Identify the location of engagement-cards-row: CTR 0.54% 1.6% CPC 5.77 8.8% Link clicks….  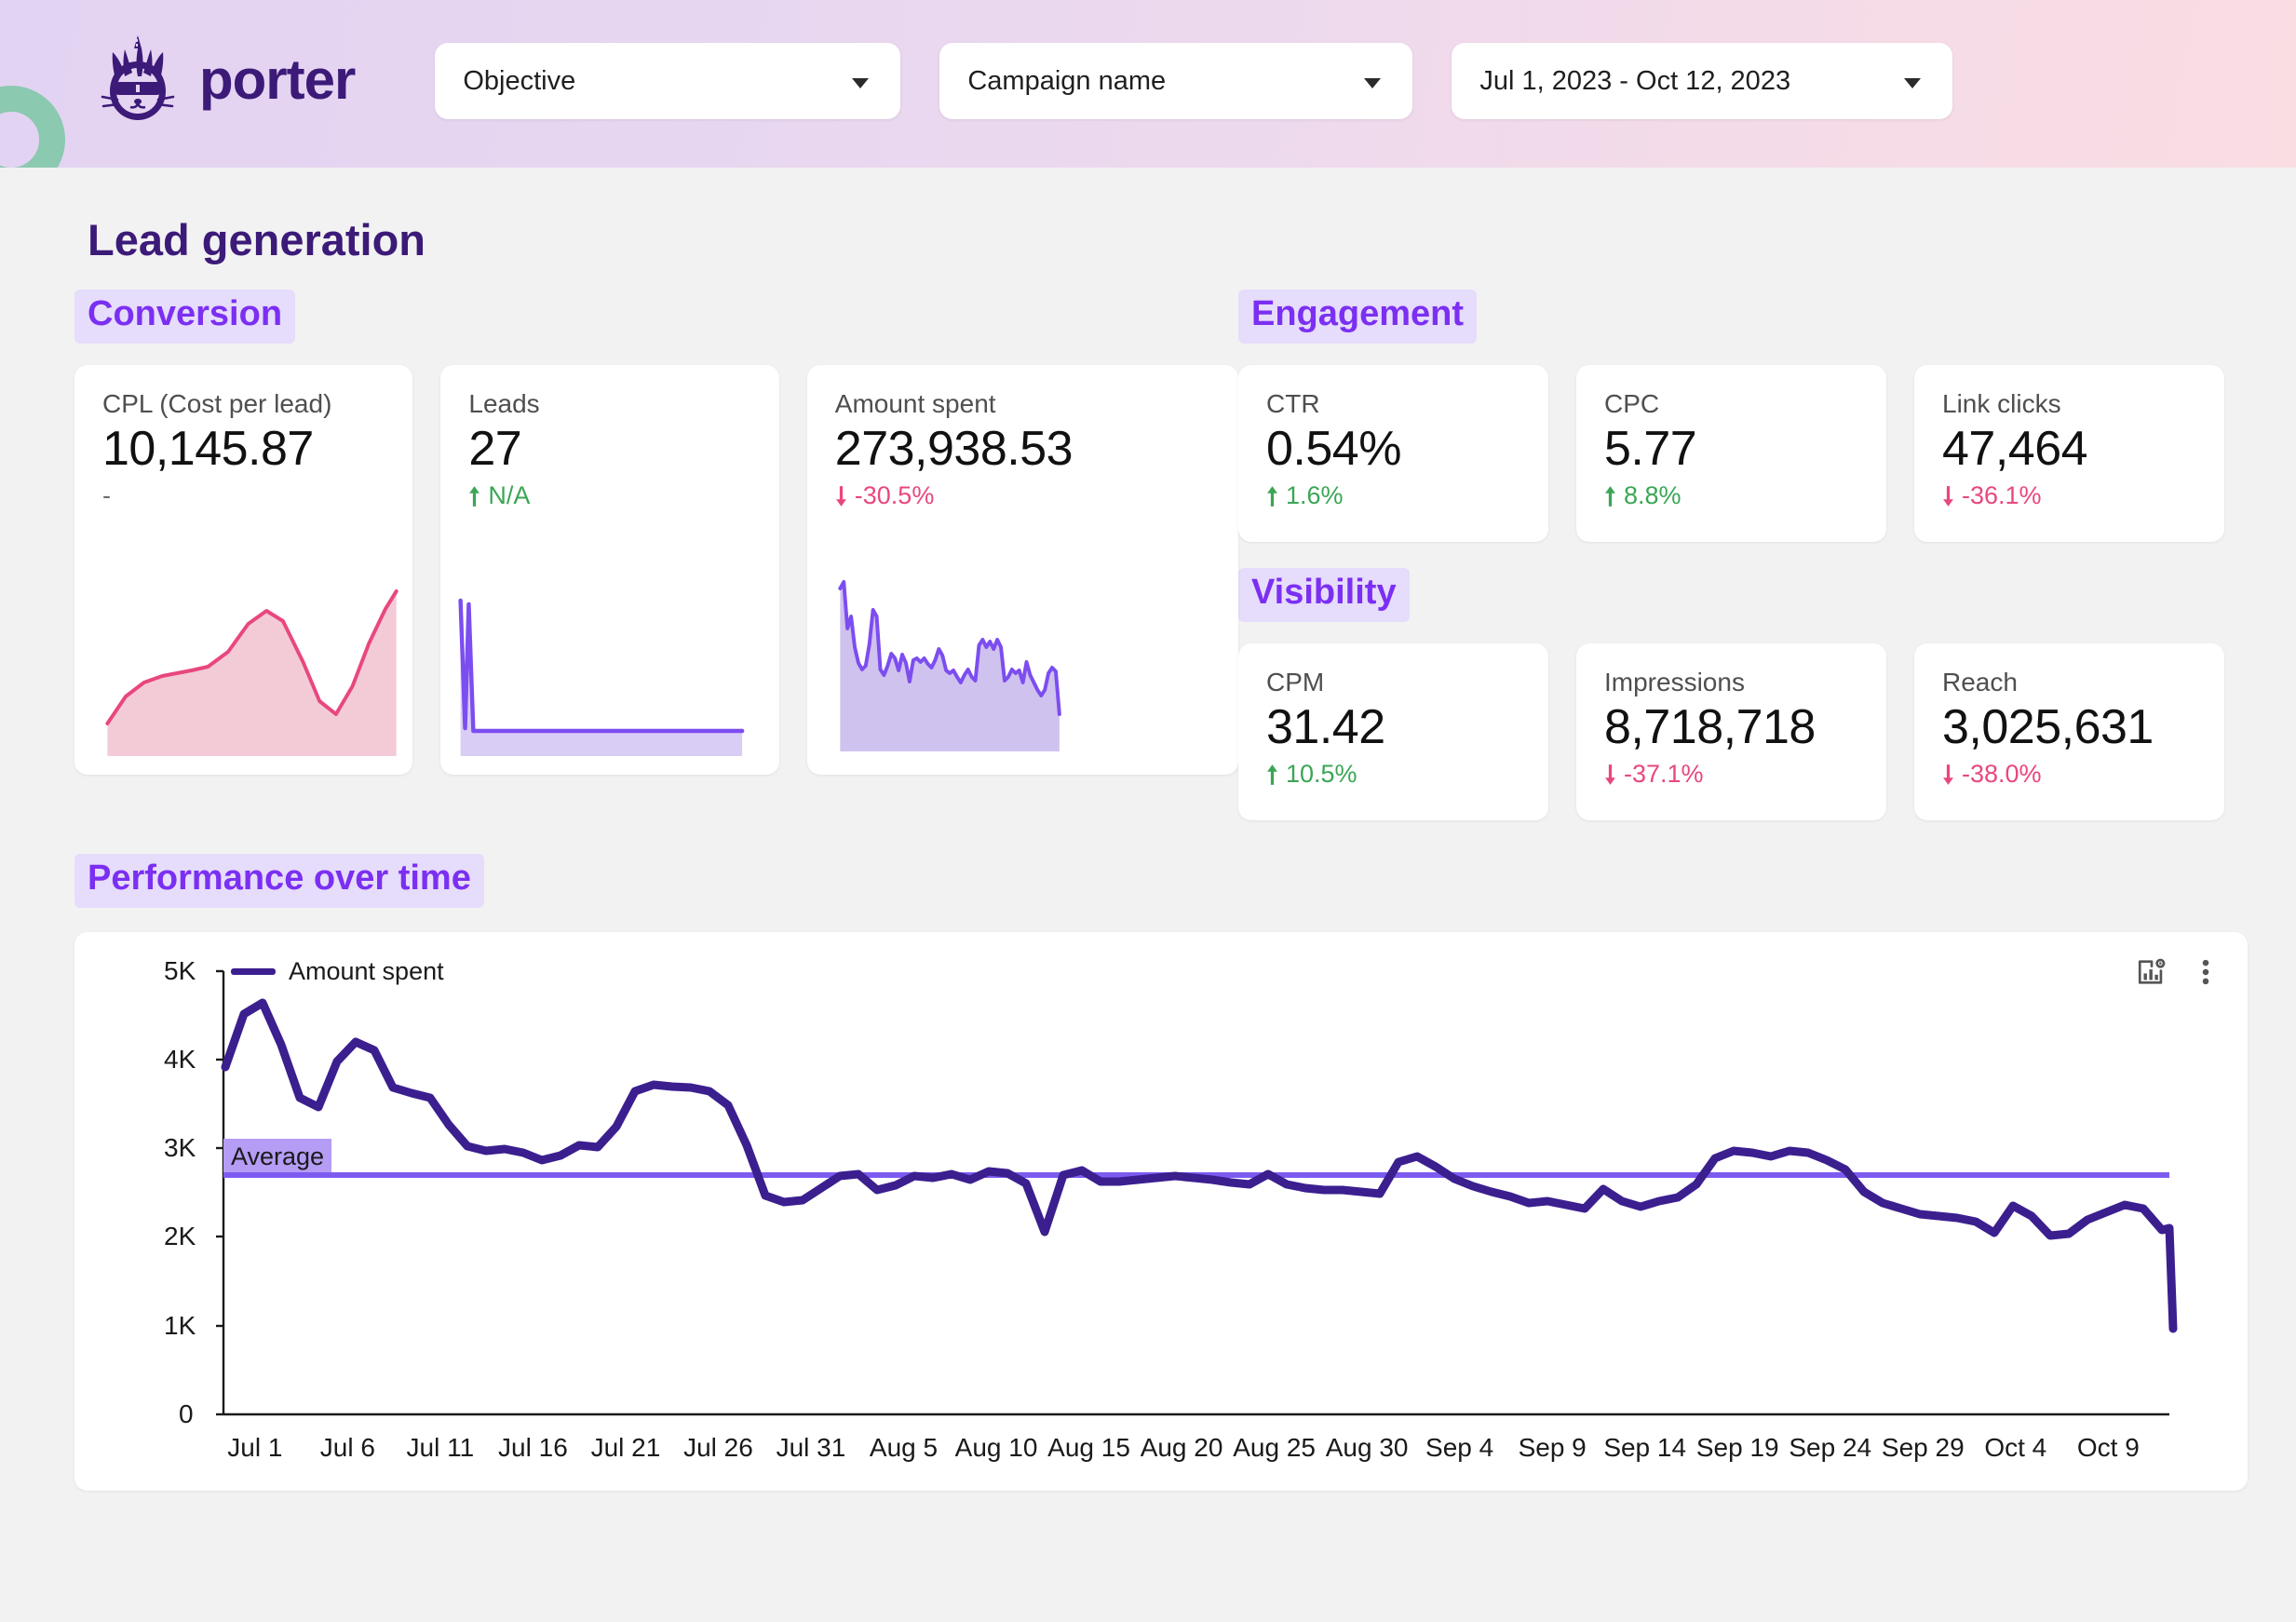
(1731, 453).